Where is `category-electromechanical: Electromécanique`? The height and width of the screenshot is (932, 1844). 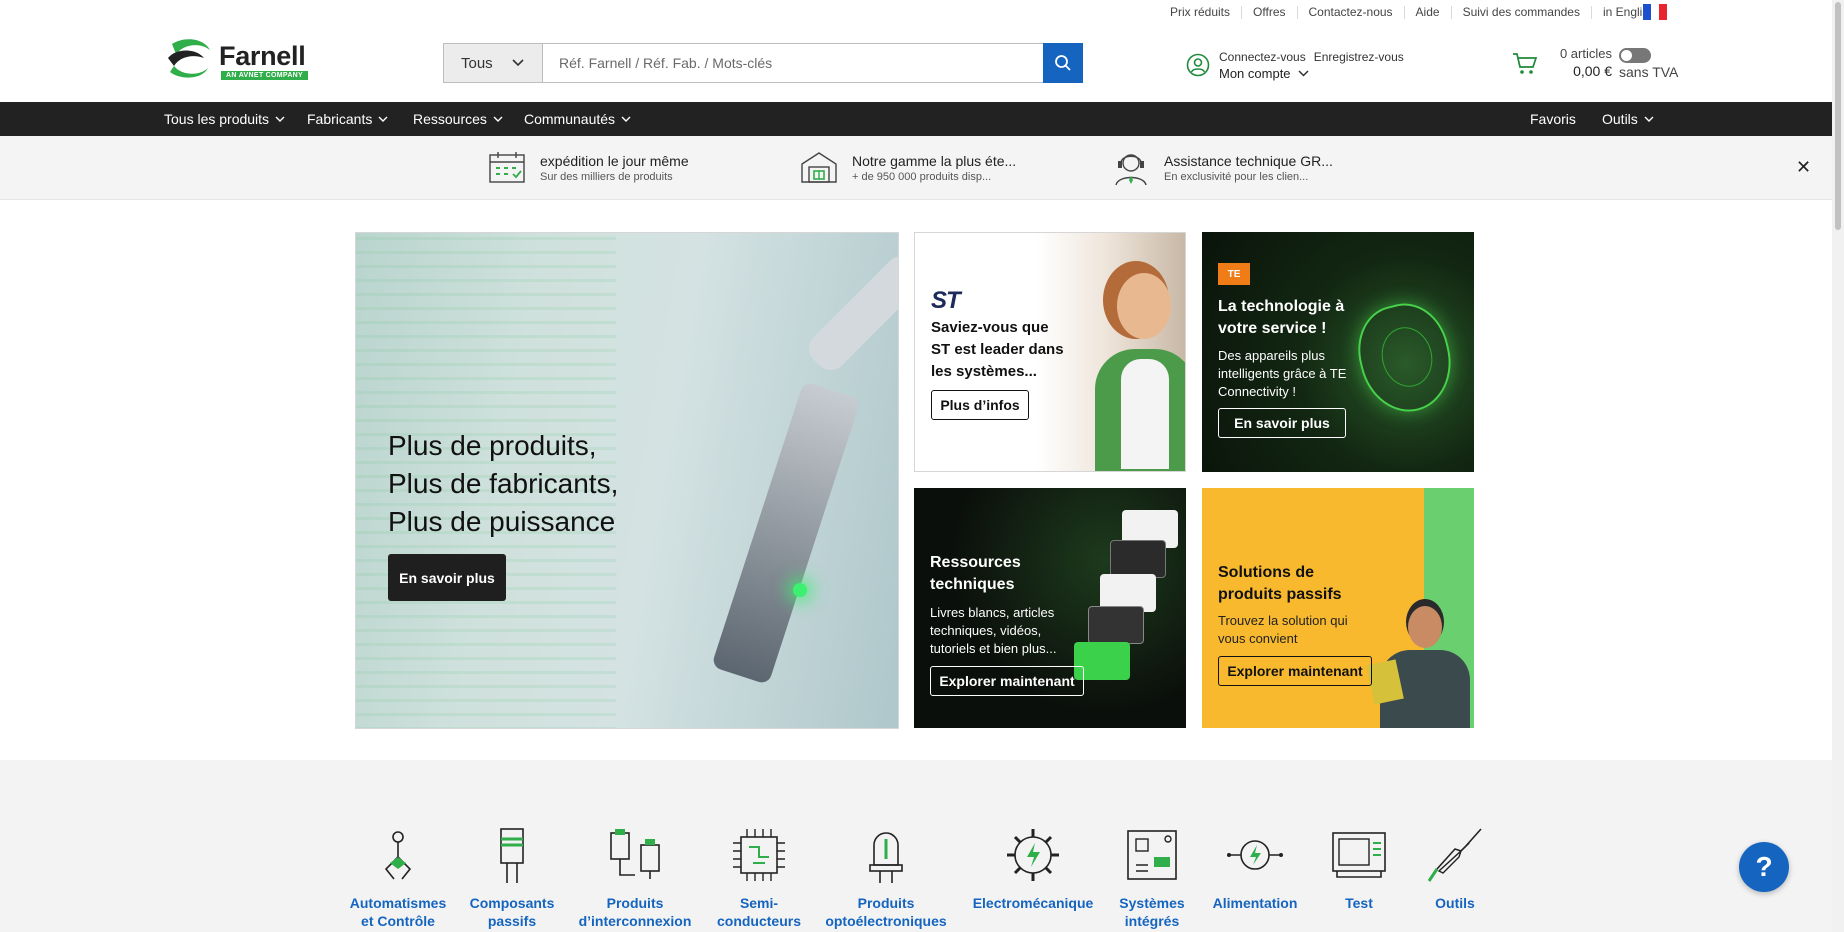 category-electromechanical: Electromécanique is located at coordinates (1033, 868).